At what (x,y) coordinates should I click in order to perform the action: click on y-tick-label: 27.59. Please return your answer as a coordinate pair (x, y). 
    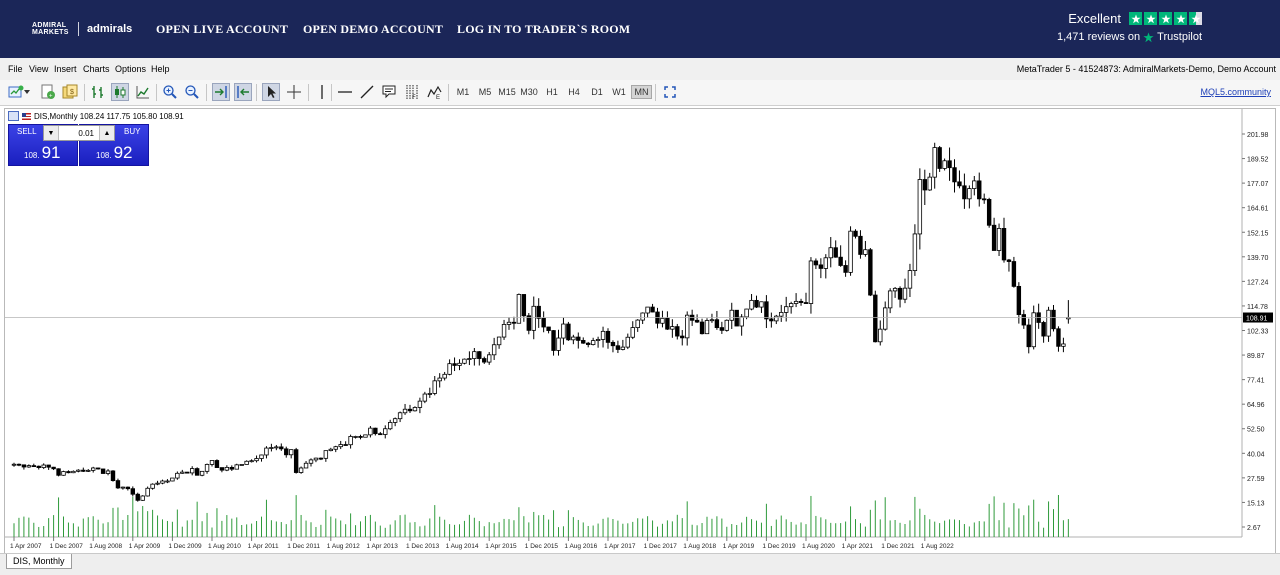
    Looking at the image, I should click on (1256, 479).